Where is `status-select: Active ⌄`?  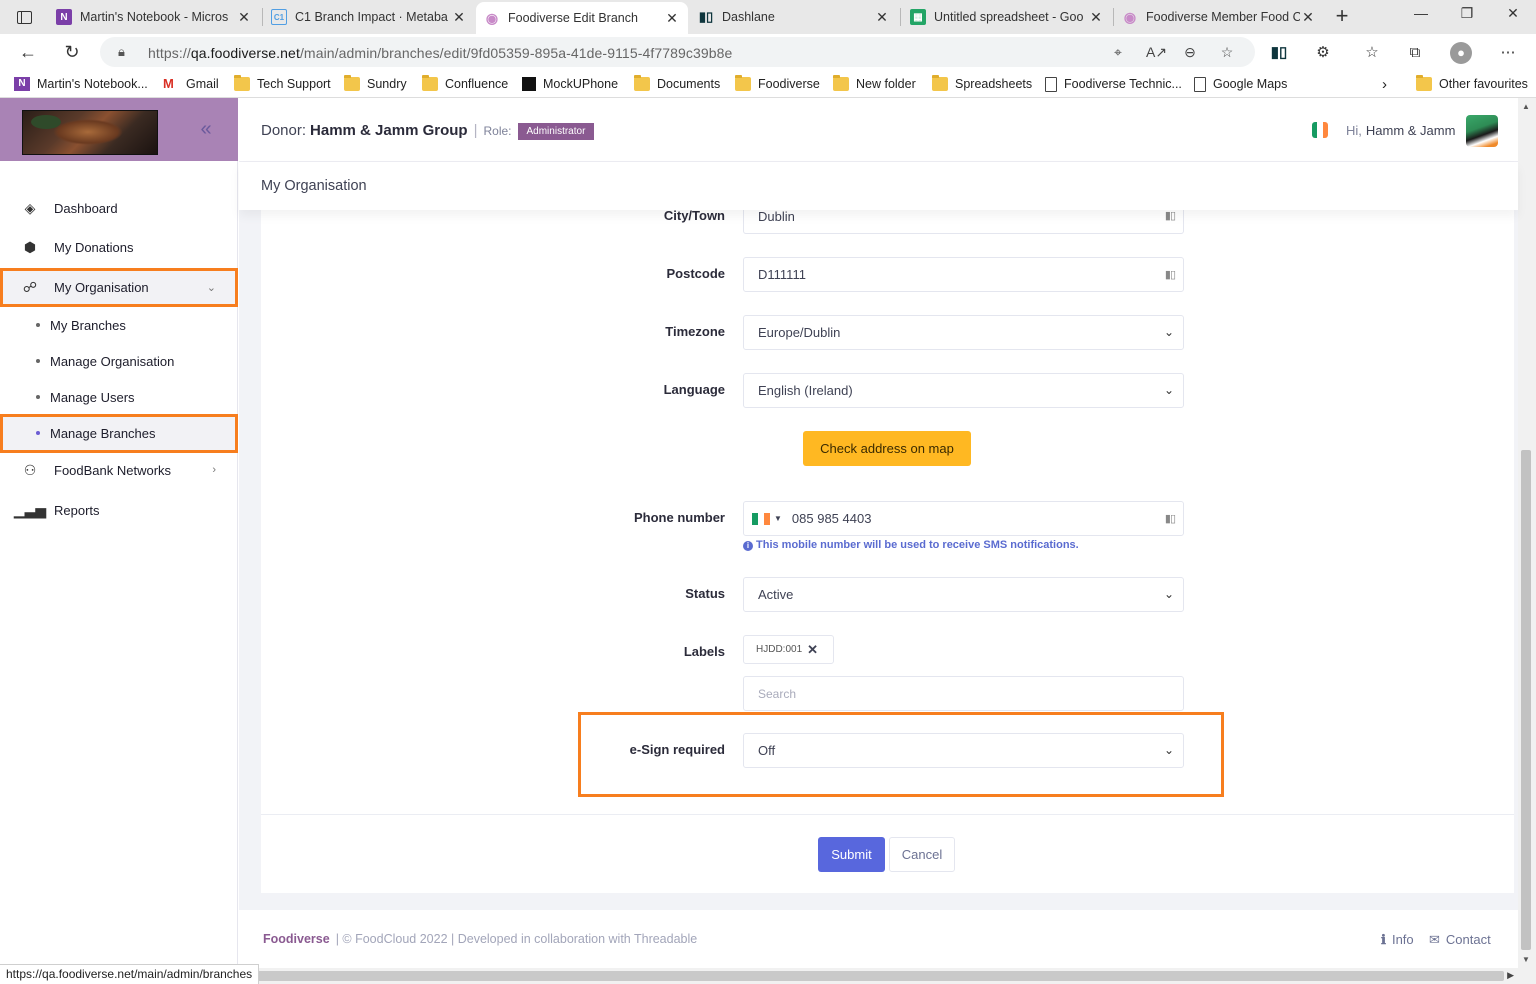
status-select: Active ⌄ is located at coordinates (963, 594).